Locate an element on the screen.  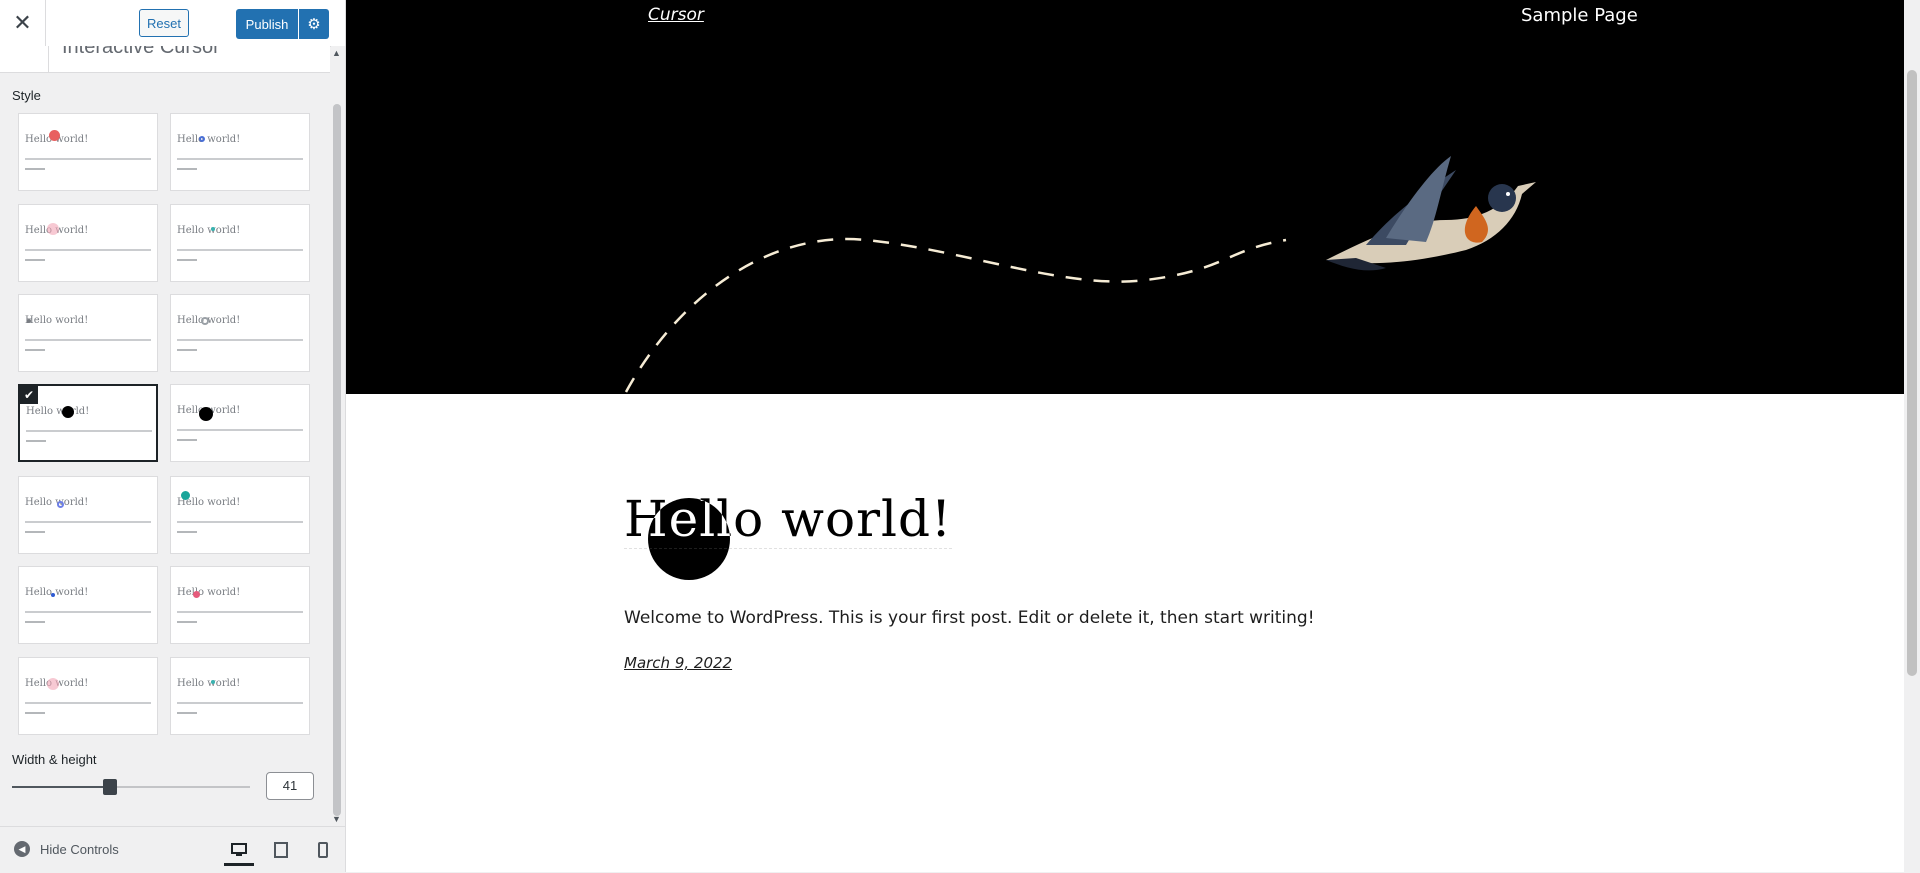
publish-button: Publish is located at coordinates (267, 24).